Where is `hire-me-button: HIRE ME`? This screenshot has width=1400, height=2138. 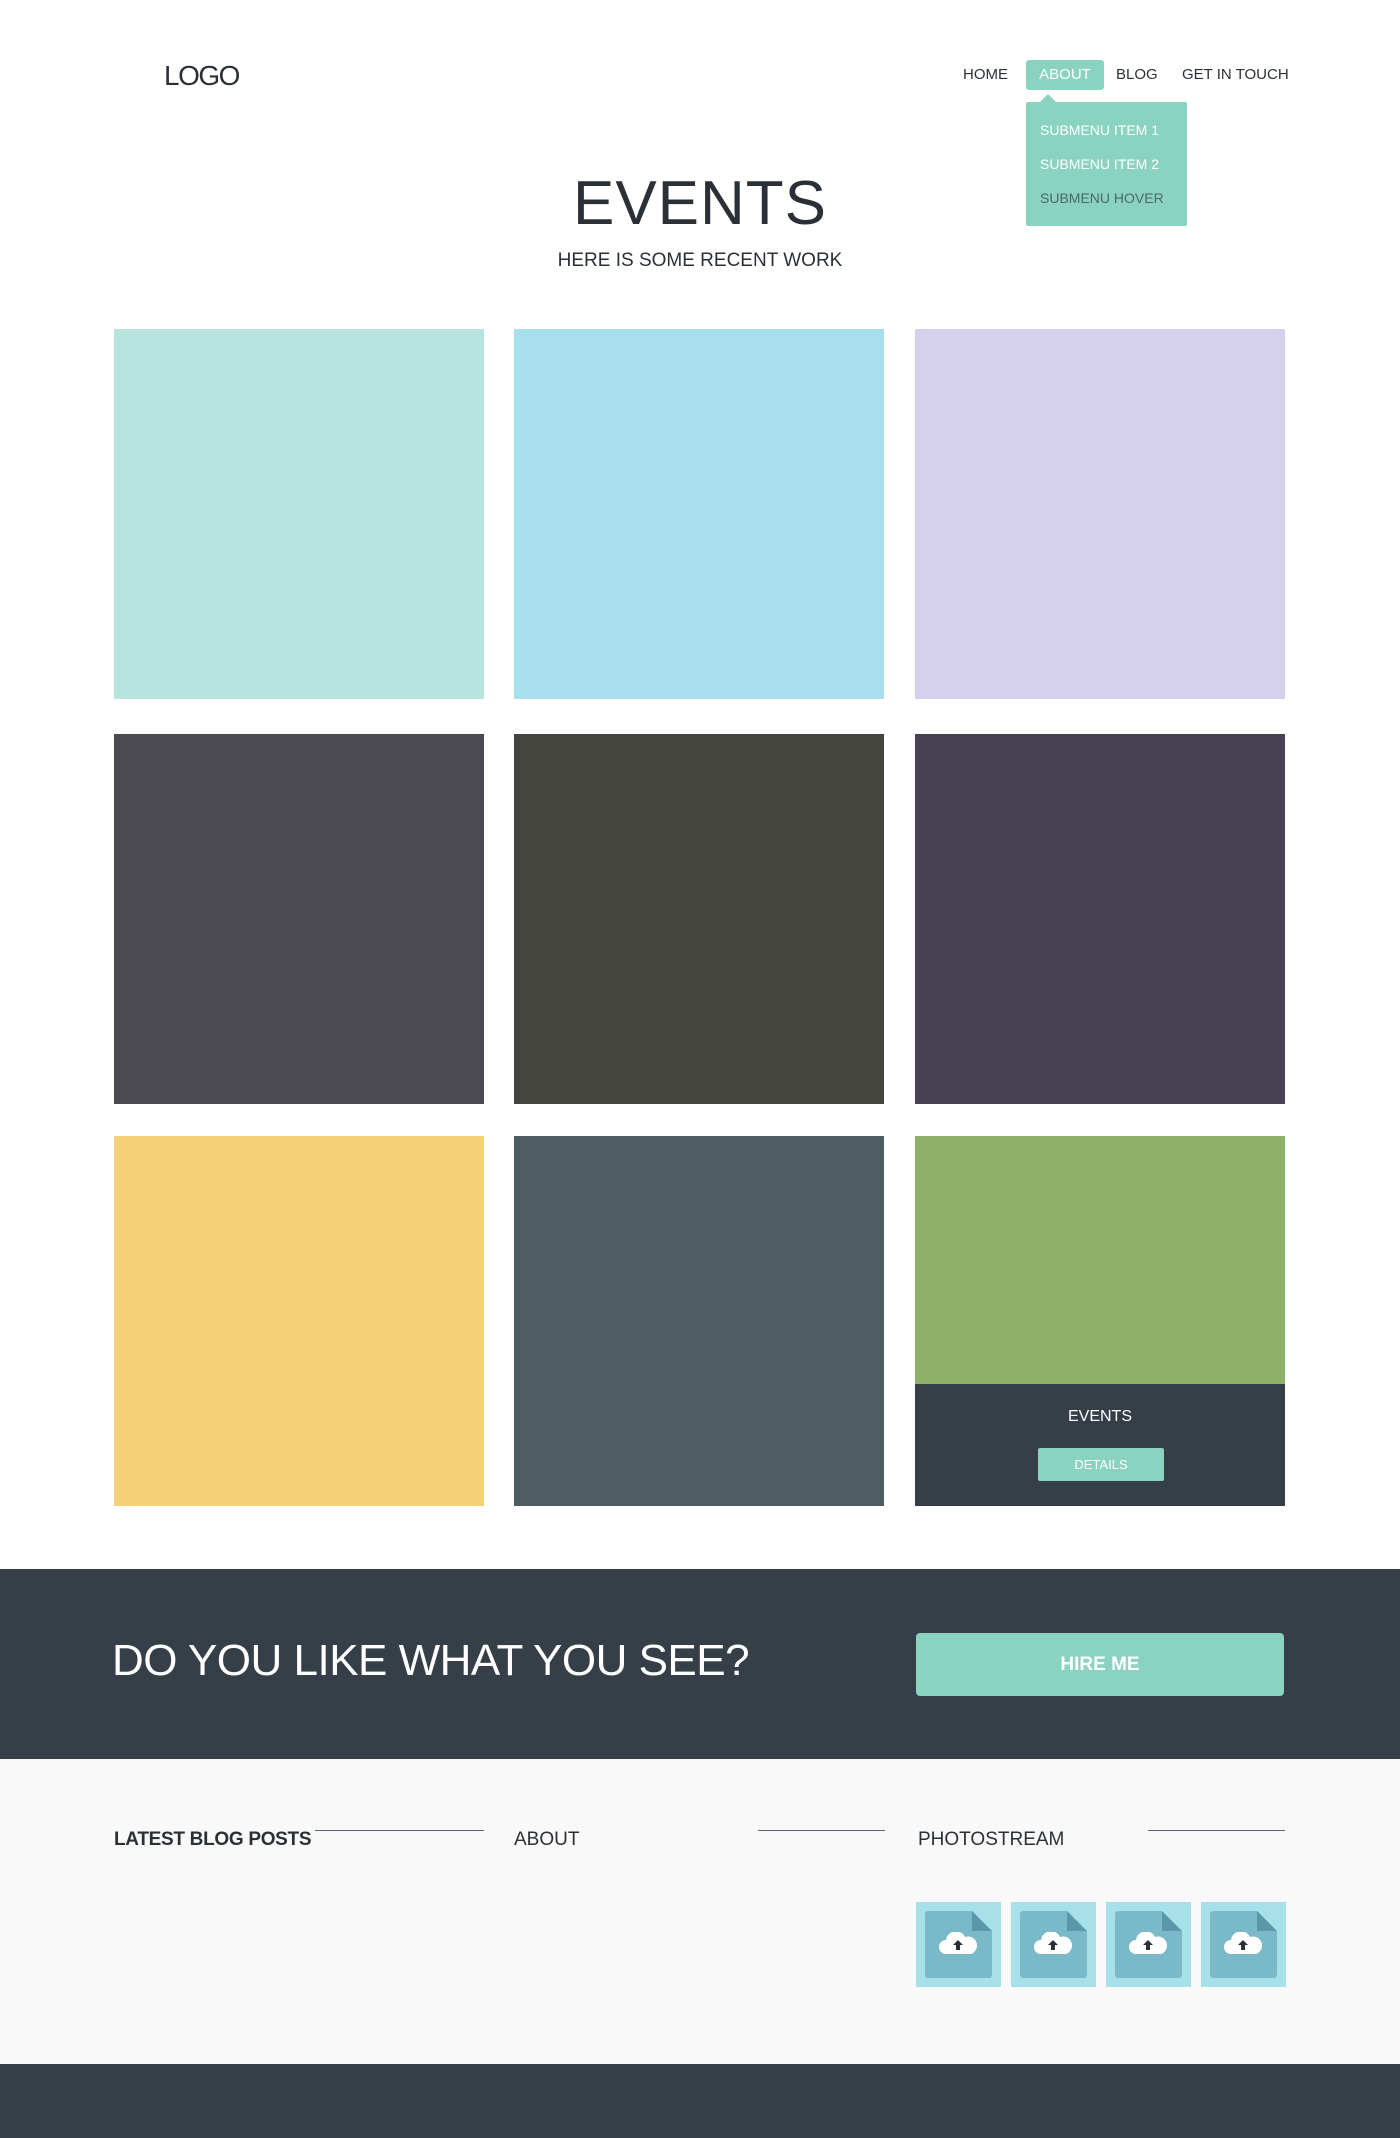 hire-me-button: HIRE ME is located at coordinates (1100, 1664).